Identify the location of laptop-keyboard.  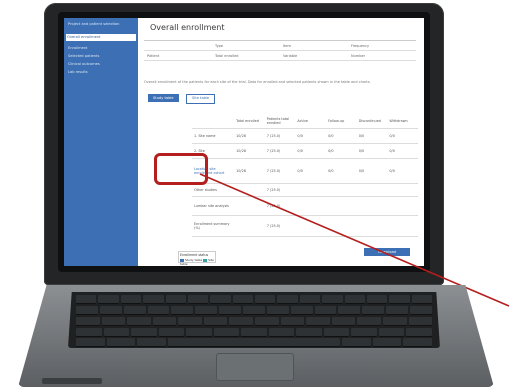
(254, 320).